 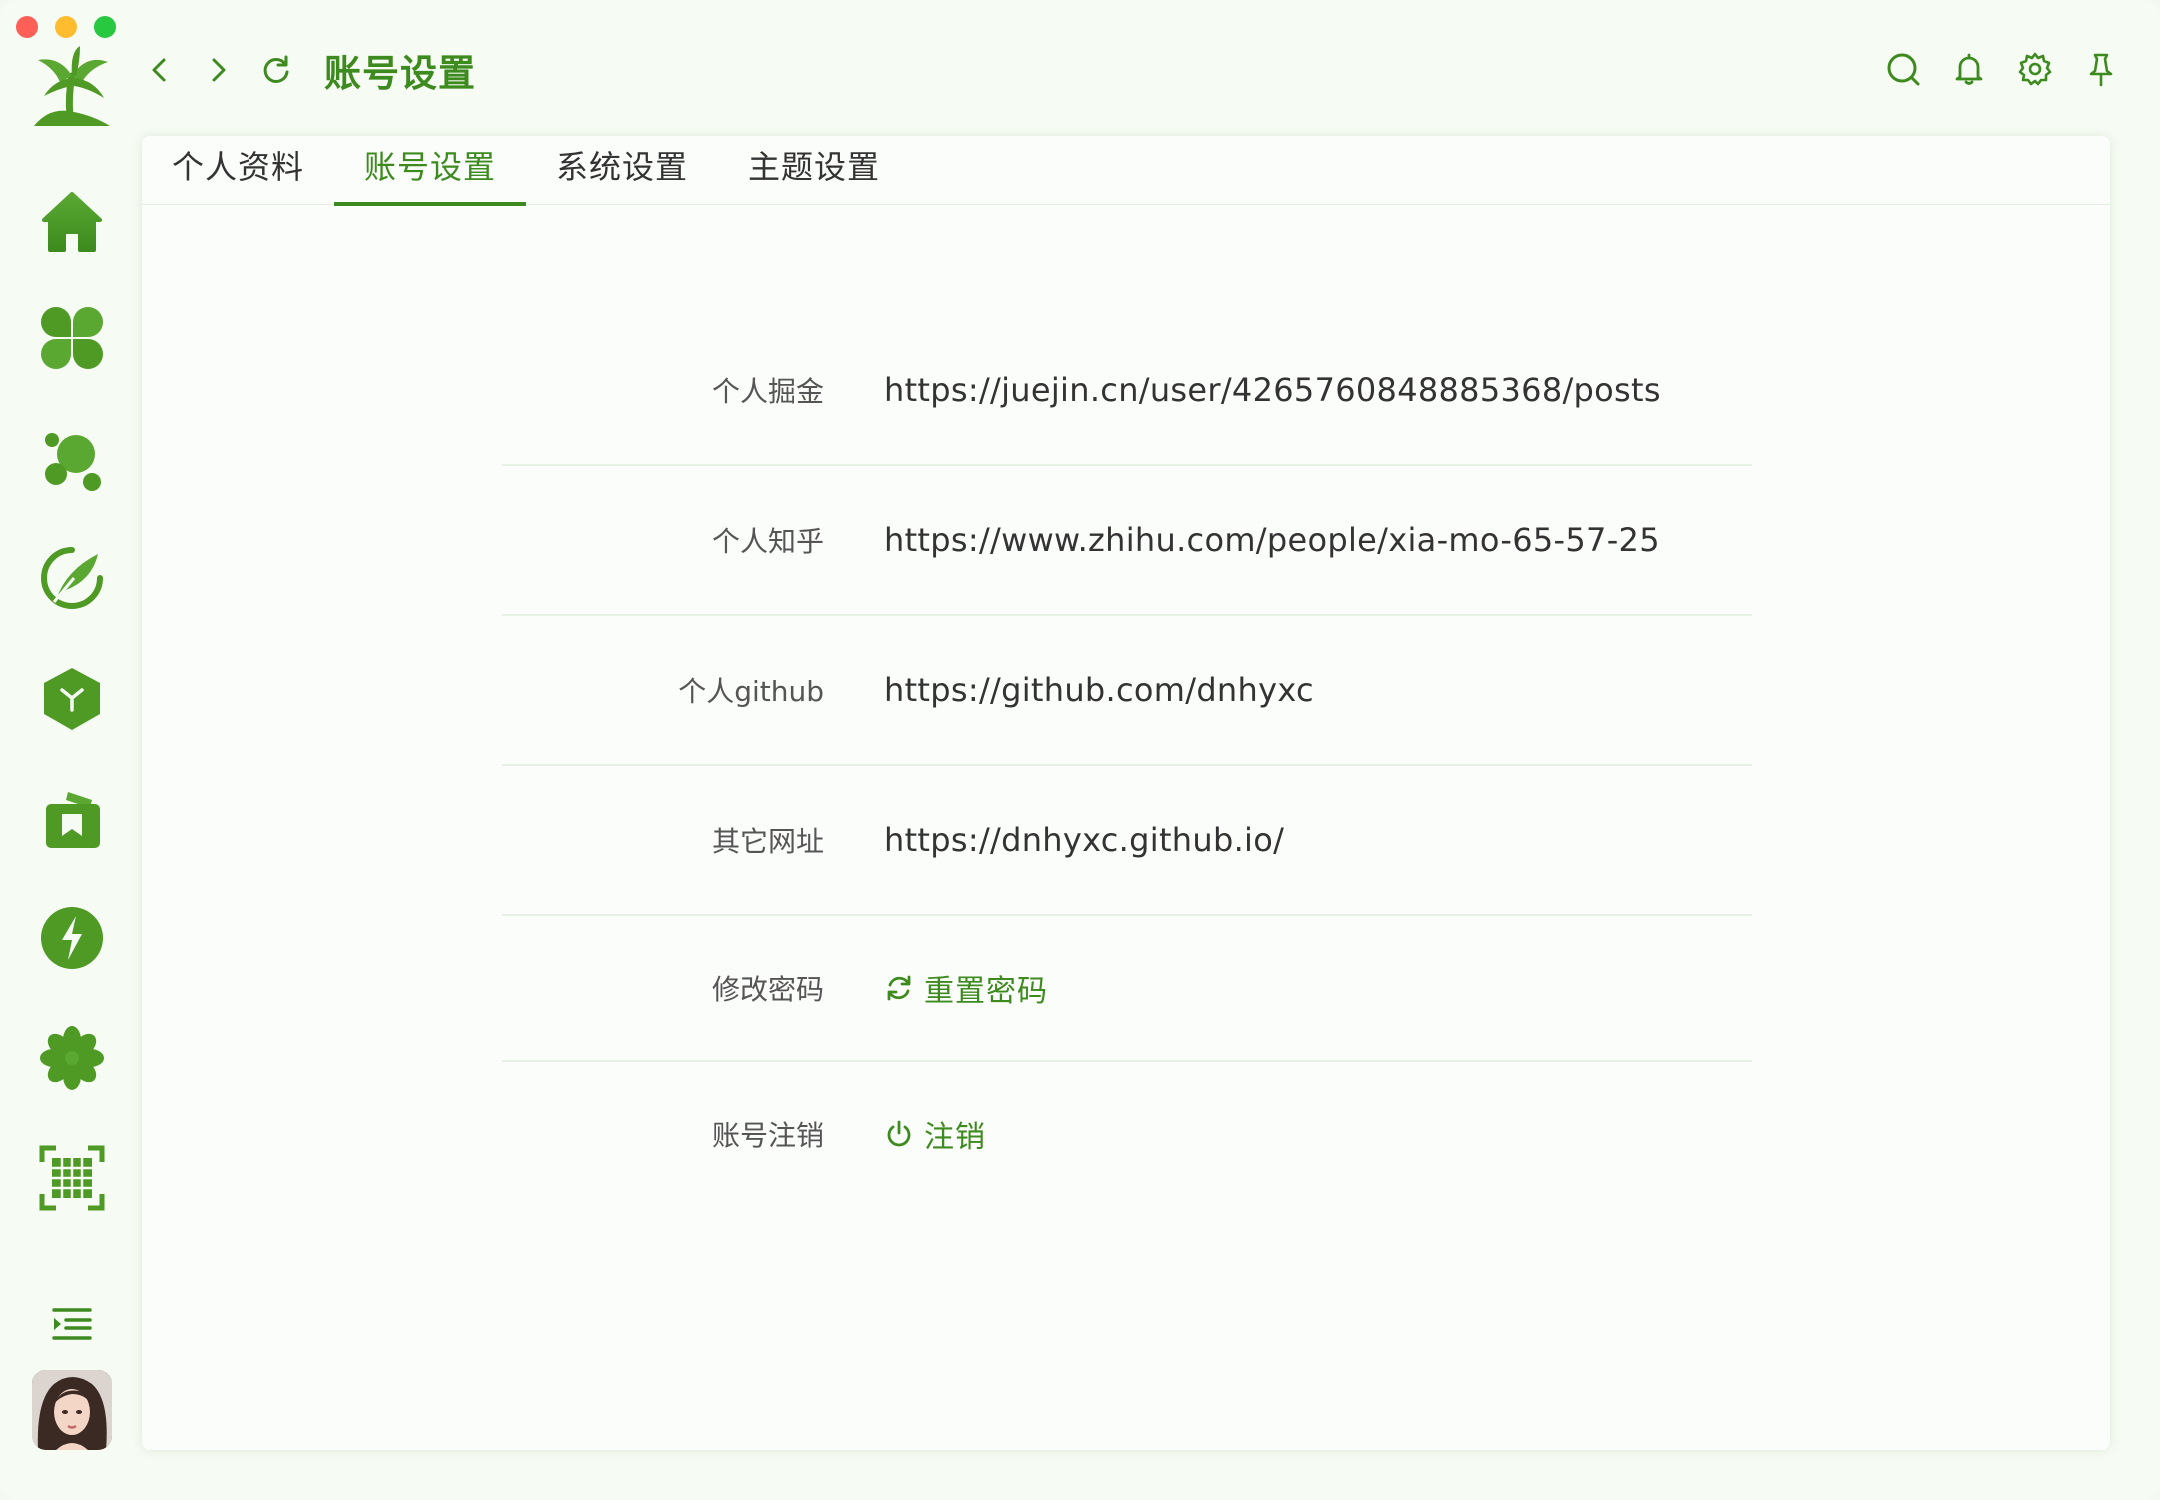 I want to click on notifications-button, so click(x=1969, y=69).